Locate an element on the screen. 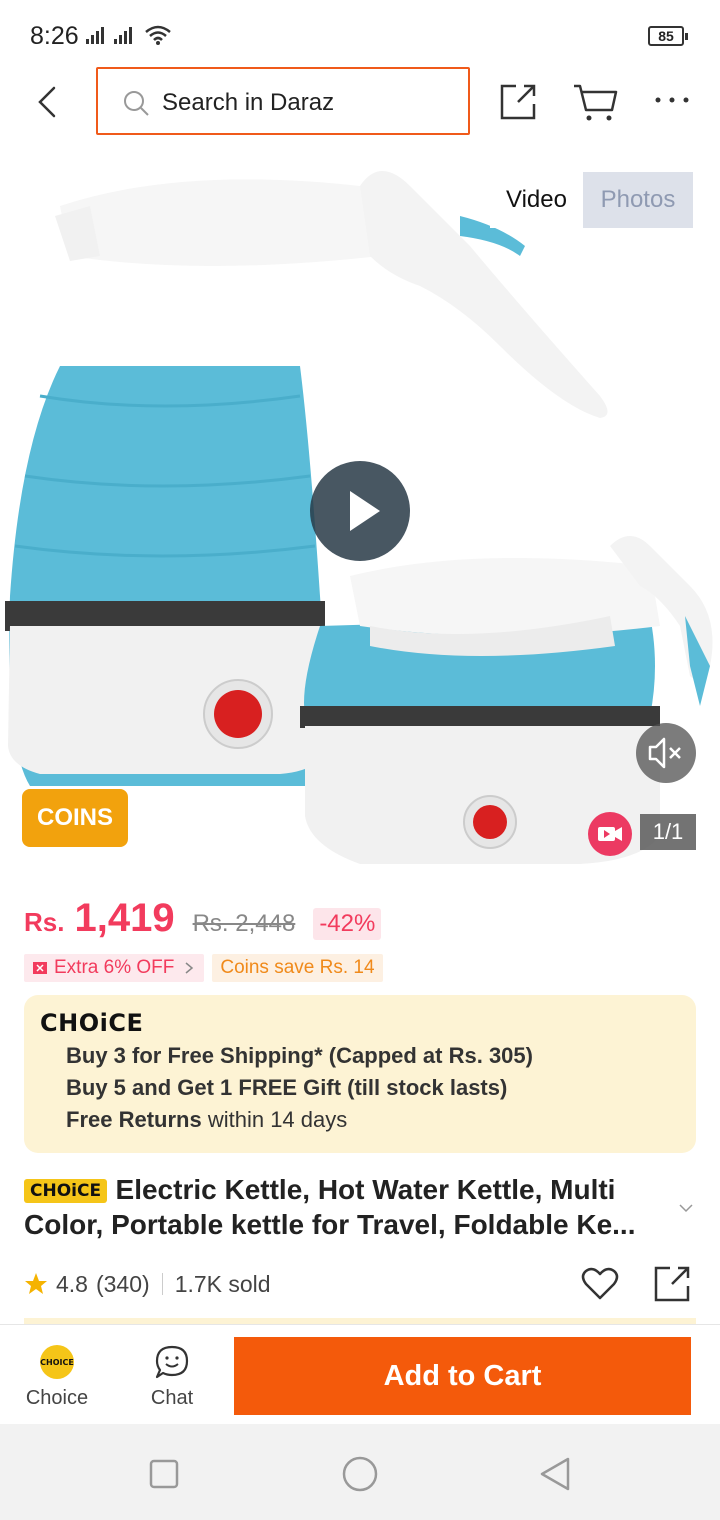 The width and height of the screenshot is (720, 1520). tab-video: Video is located at coordinates (536, 200).